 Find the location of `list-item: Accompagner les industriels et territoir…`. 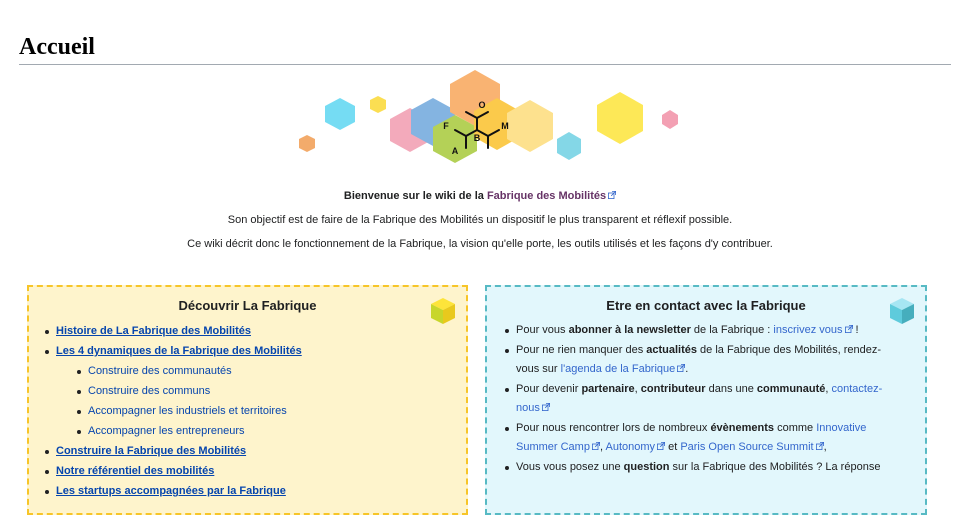

list-item: Accompagner les industriels et territoir… is located at coordinates (271, 411).